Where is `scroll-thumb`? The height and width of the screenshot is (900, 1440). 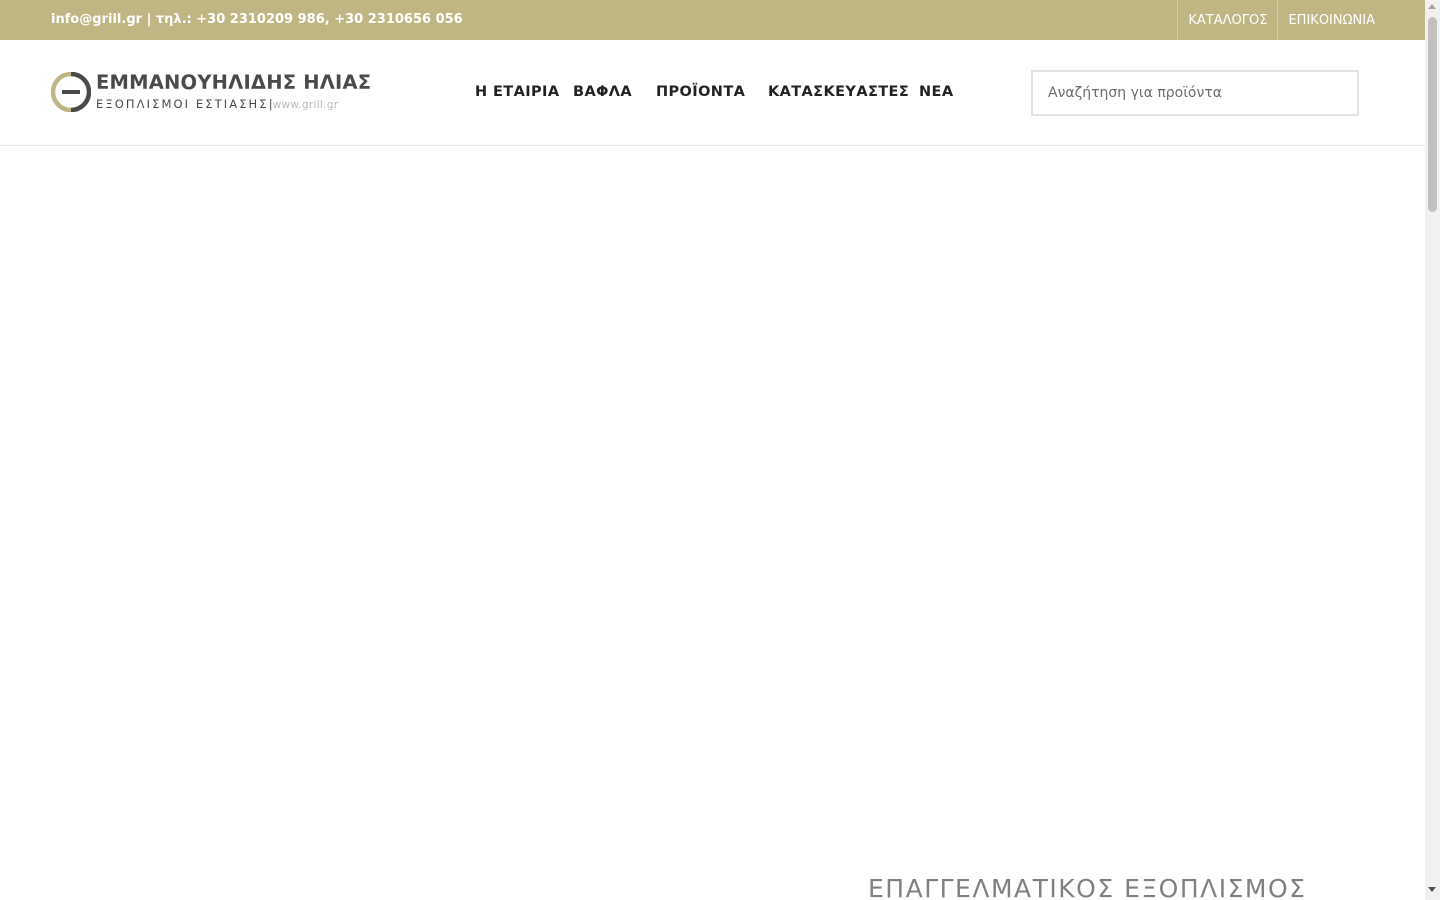 scroll-thumb is located at coordinates (1432, 114).